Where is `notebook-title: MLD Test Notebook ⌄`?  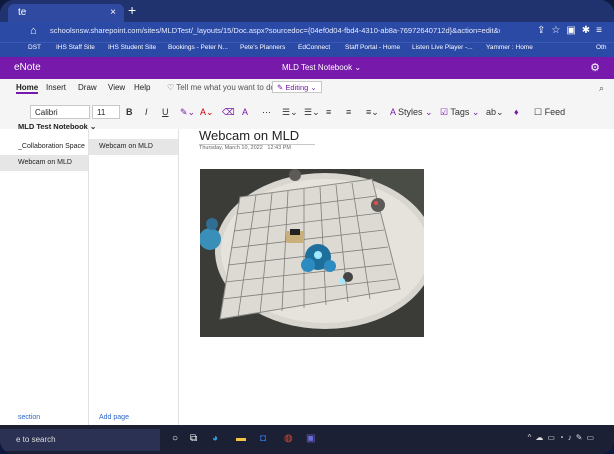
notebook-title: MLD Test Notebook ⌄ is located at coordinates (321, 67).